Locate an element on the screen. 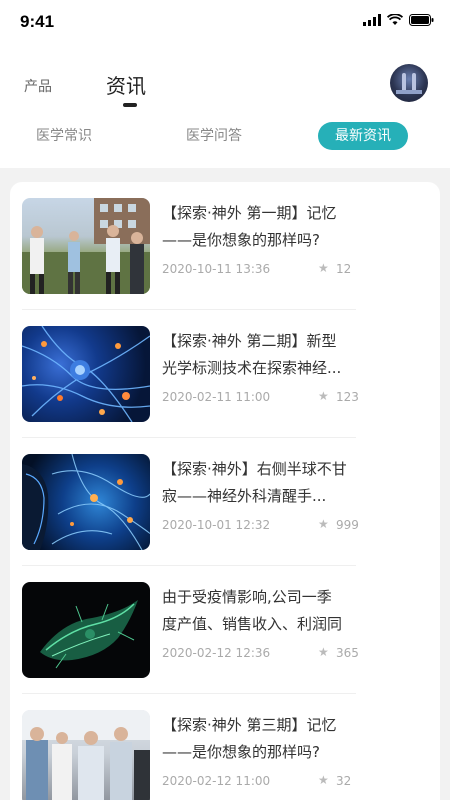 This screenshot has width=450, height=800. article-date: 2020-02-12 11:00 is located at coordinates (216, 781).